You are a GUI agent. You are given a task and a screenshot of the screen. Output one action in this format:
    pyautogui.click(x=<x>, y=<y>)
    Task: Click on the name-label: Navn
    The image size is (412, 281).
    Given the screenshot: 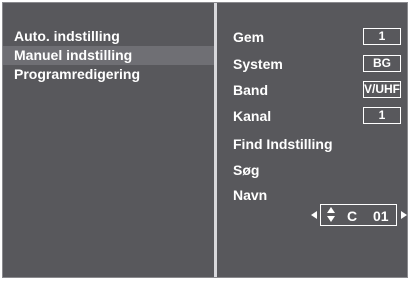 What is the action you would take?
    pyautogui.click(x=250, y=195)
    